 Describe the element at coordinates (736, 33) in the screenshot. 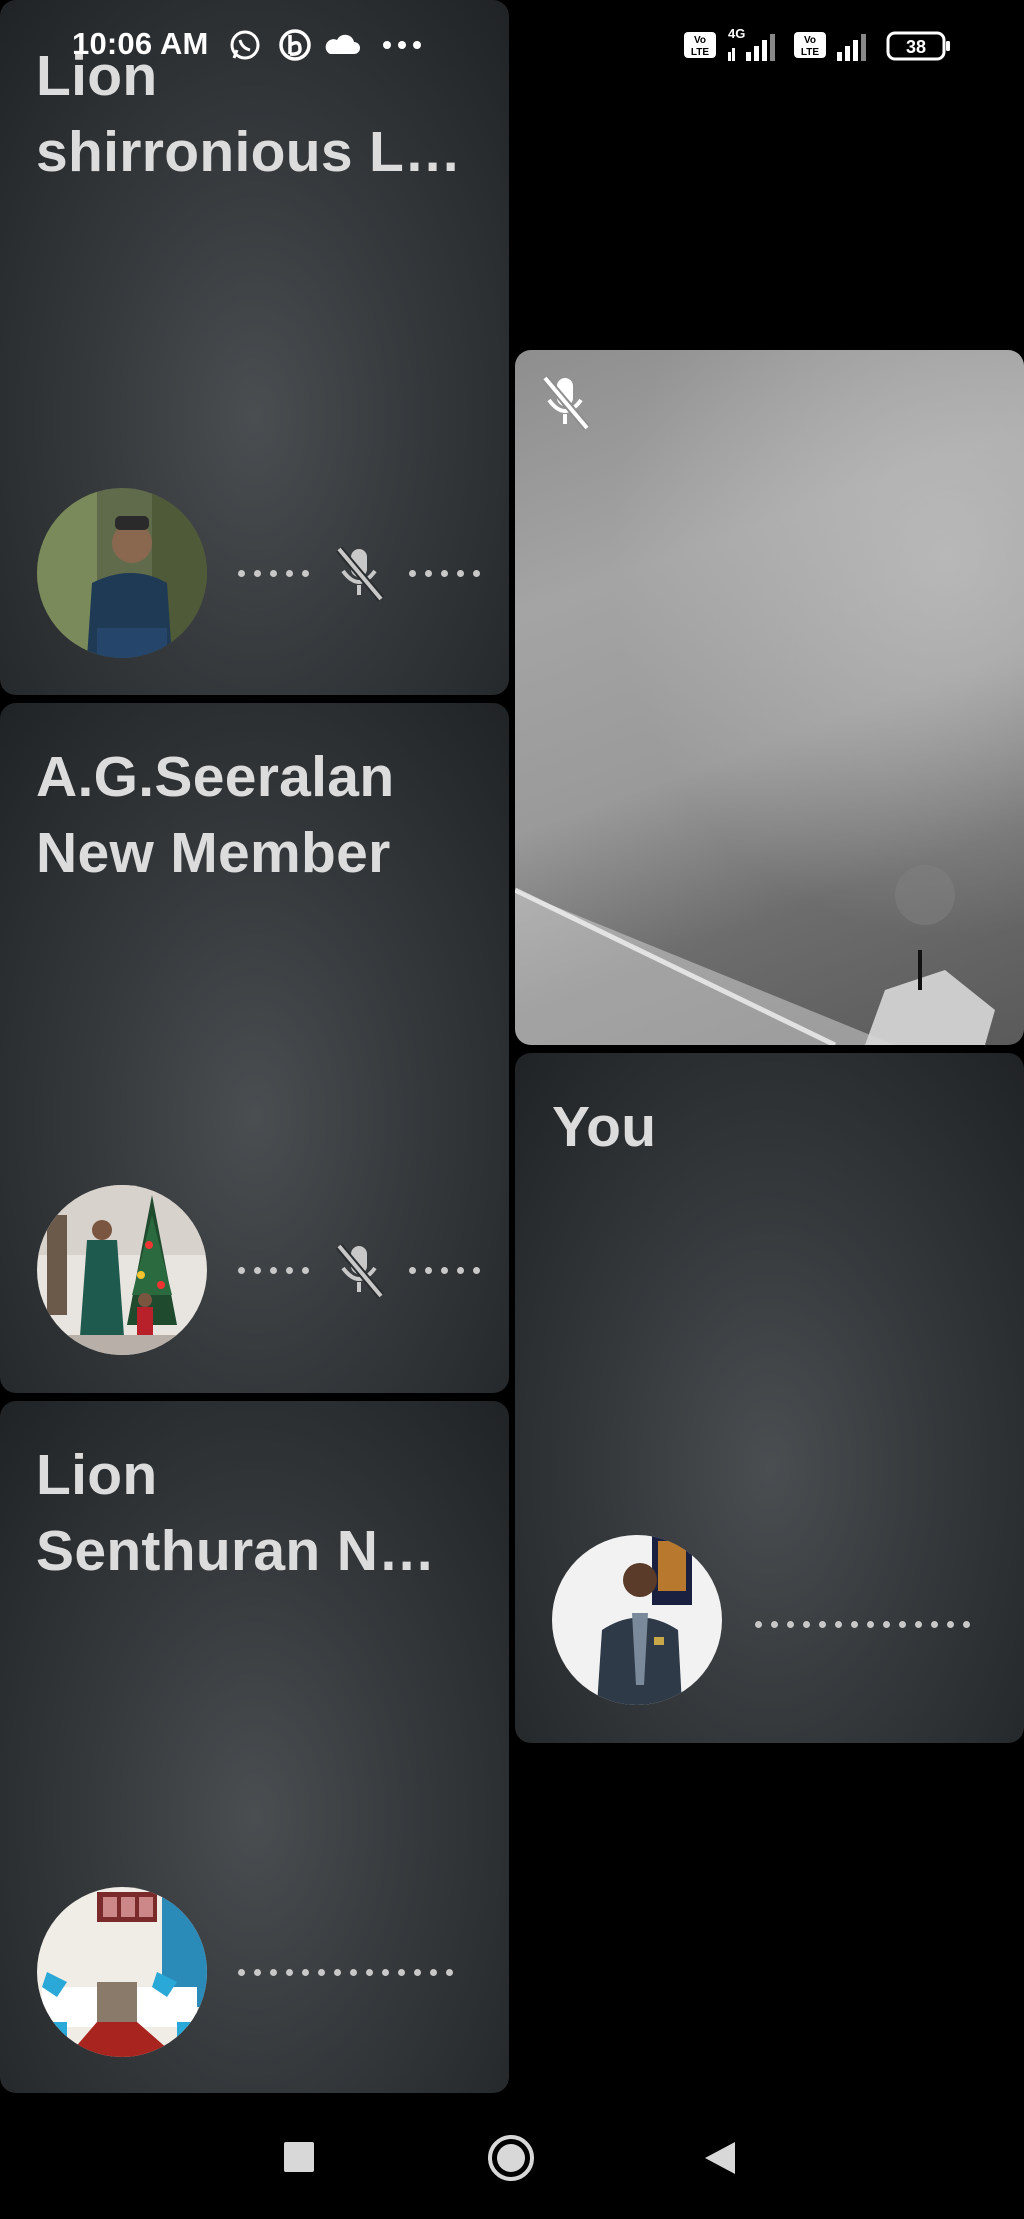

I see `svg-text: 4G` at that location.